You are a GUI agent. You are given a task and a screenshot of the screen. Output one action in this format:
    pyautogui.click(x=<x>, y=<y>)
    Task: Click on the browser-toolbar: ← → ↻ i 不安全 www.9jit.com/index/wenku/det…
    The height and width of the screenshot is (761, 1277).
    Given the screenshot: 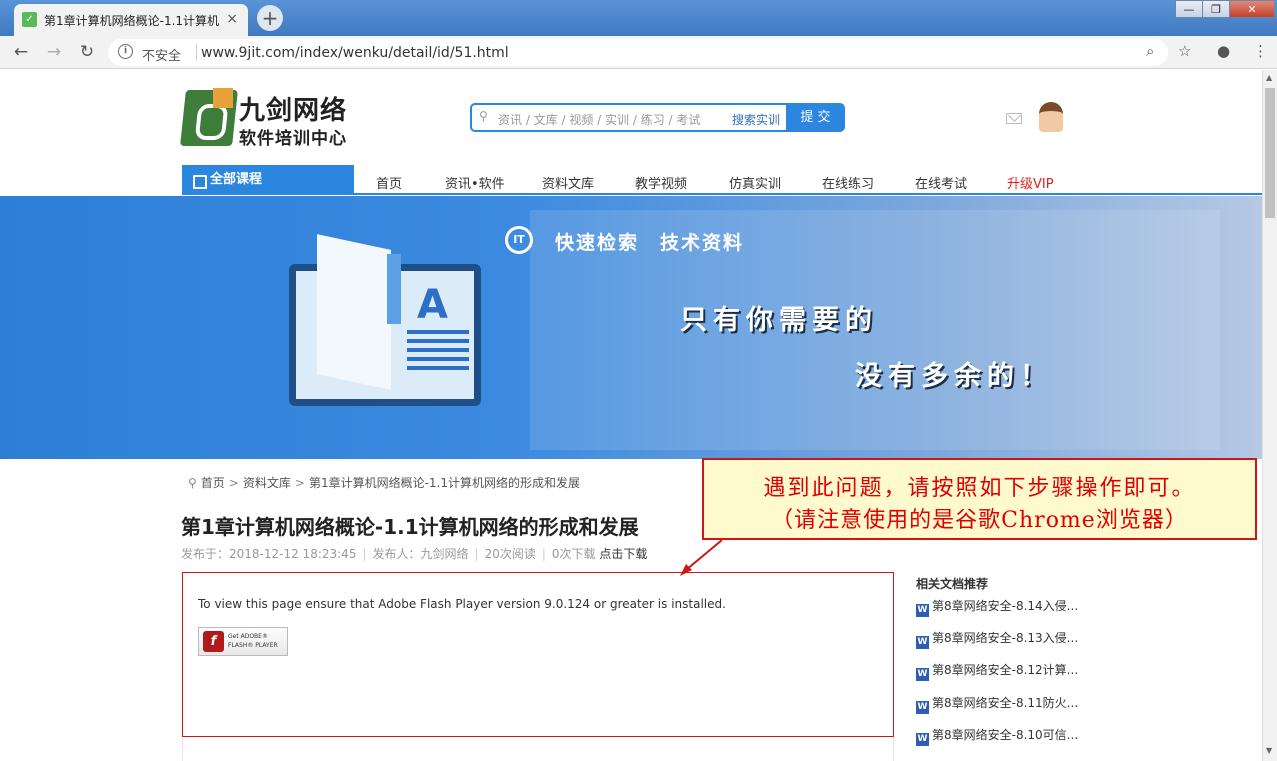 What is the action you would take?
    pyautogui.click(x=638, y=52)
    